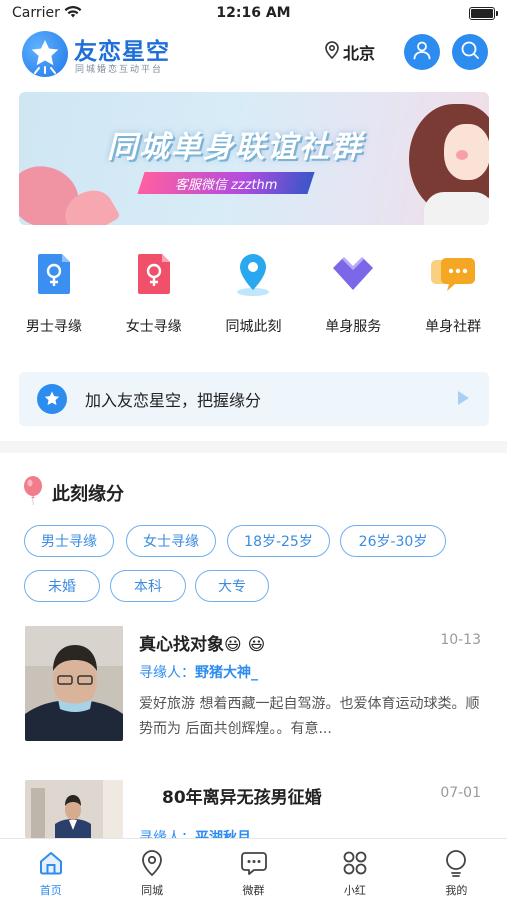 This screenshot has width=507, height=900. What do you see at coordinates (232, 586) in the screenshot?
I see `tag-college: 大专` at bounding box center [232, 586].